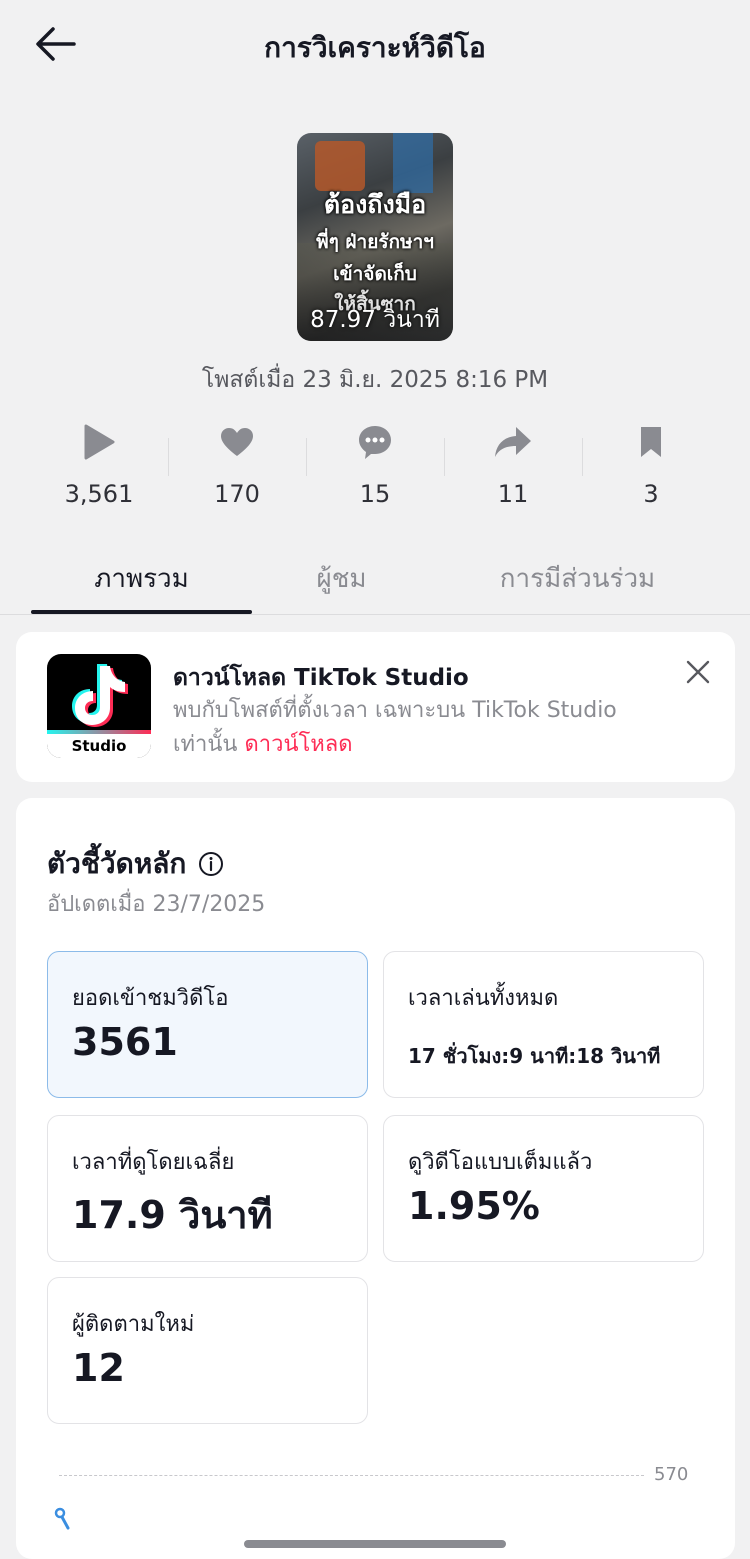 The height and width of the screenshot is (1559, 750). What do you see at coordinates (99, 442) in the screenshot?
I see `play-icon` at bounding box center [99, 442].